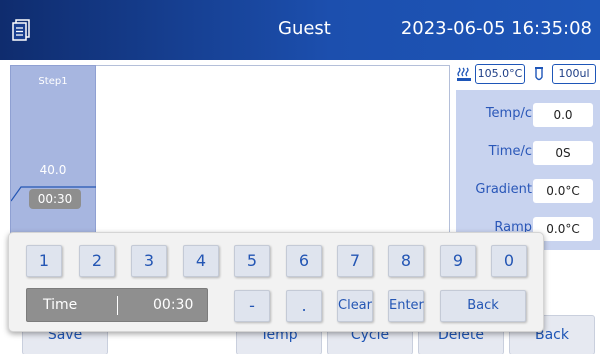  What do you see at coordinates (500, 74) in the screenshot?
I see `lid-temperature: 105.0°C` at bounding box center [500, 74].